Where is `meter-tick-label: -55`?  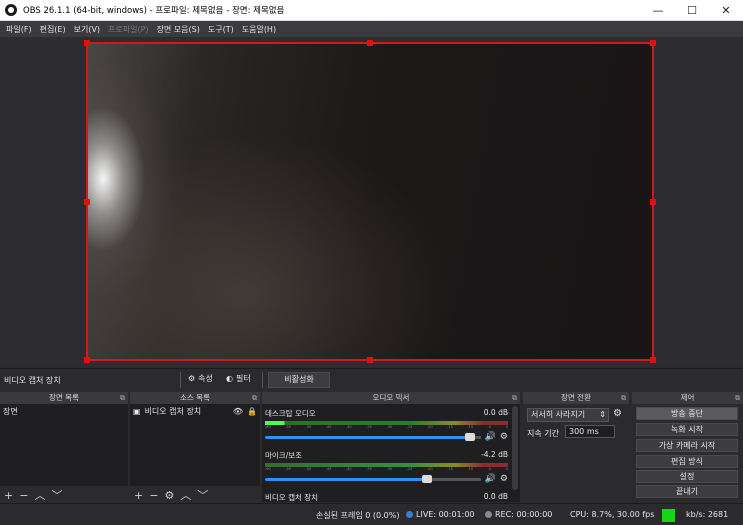 meter-tick-label: -55 is located at coordinates (288, 427).